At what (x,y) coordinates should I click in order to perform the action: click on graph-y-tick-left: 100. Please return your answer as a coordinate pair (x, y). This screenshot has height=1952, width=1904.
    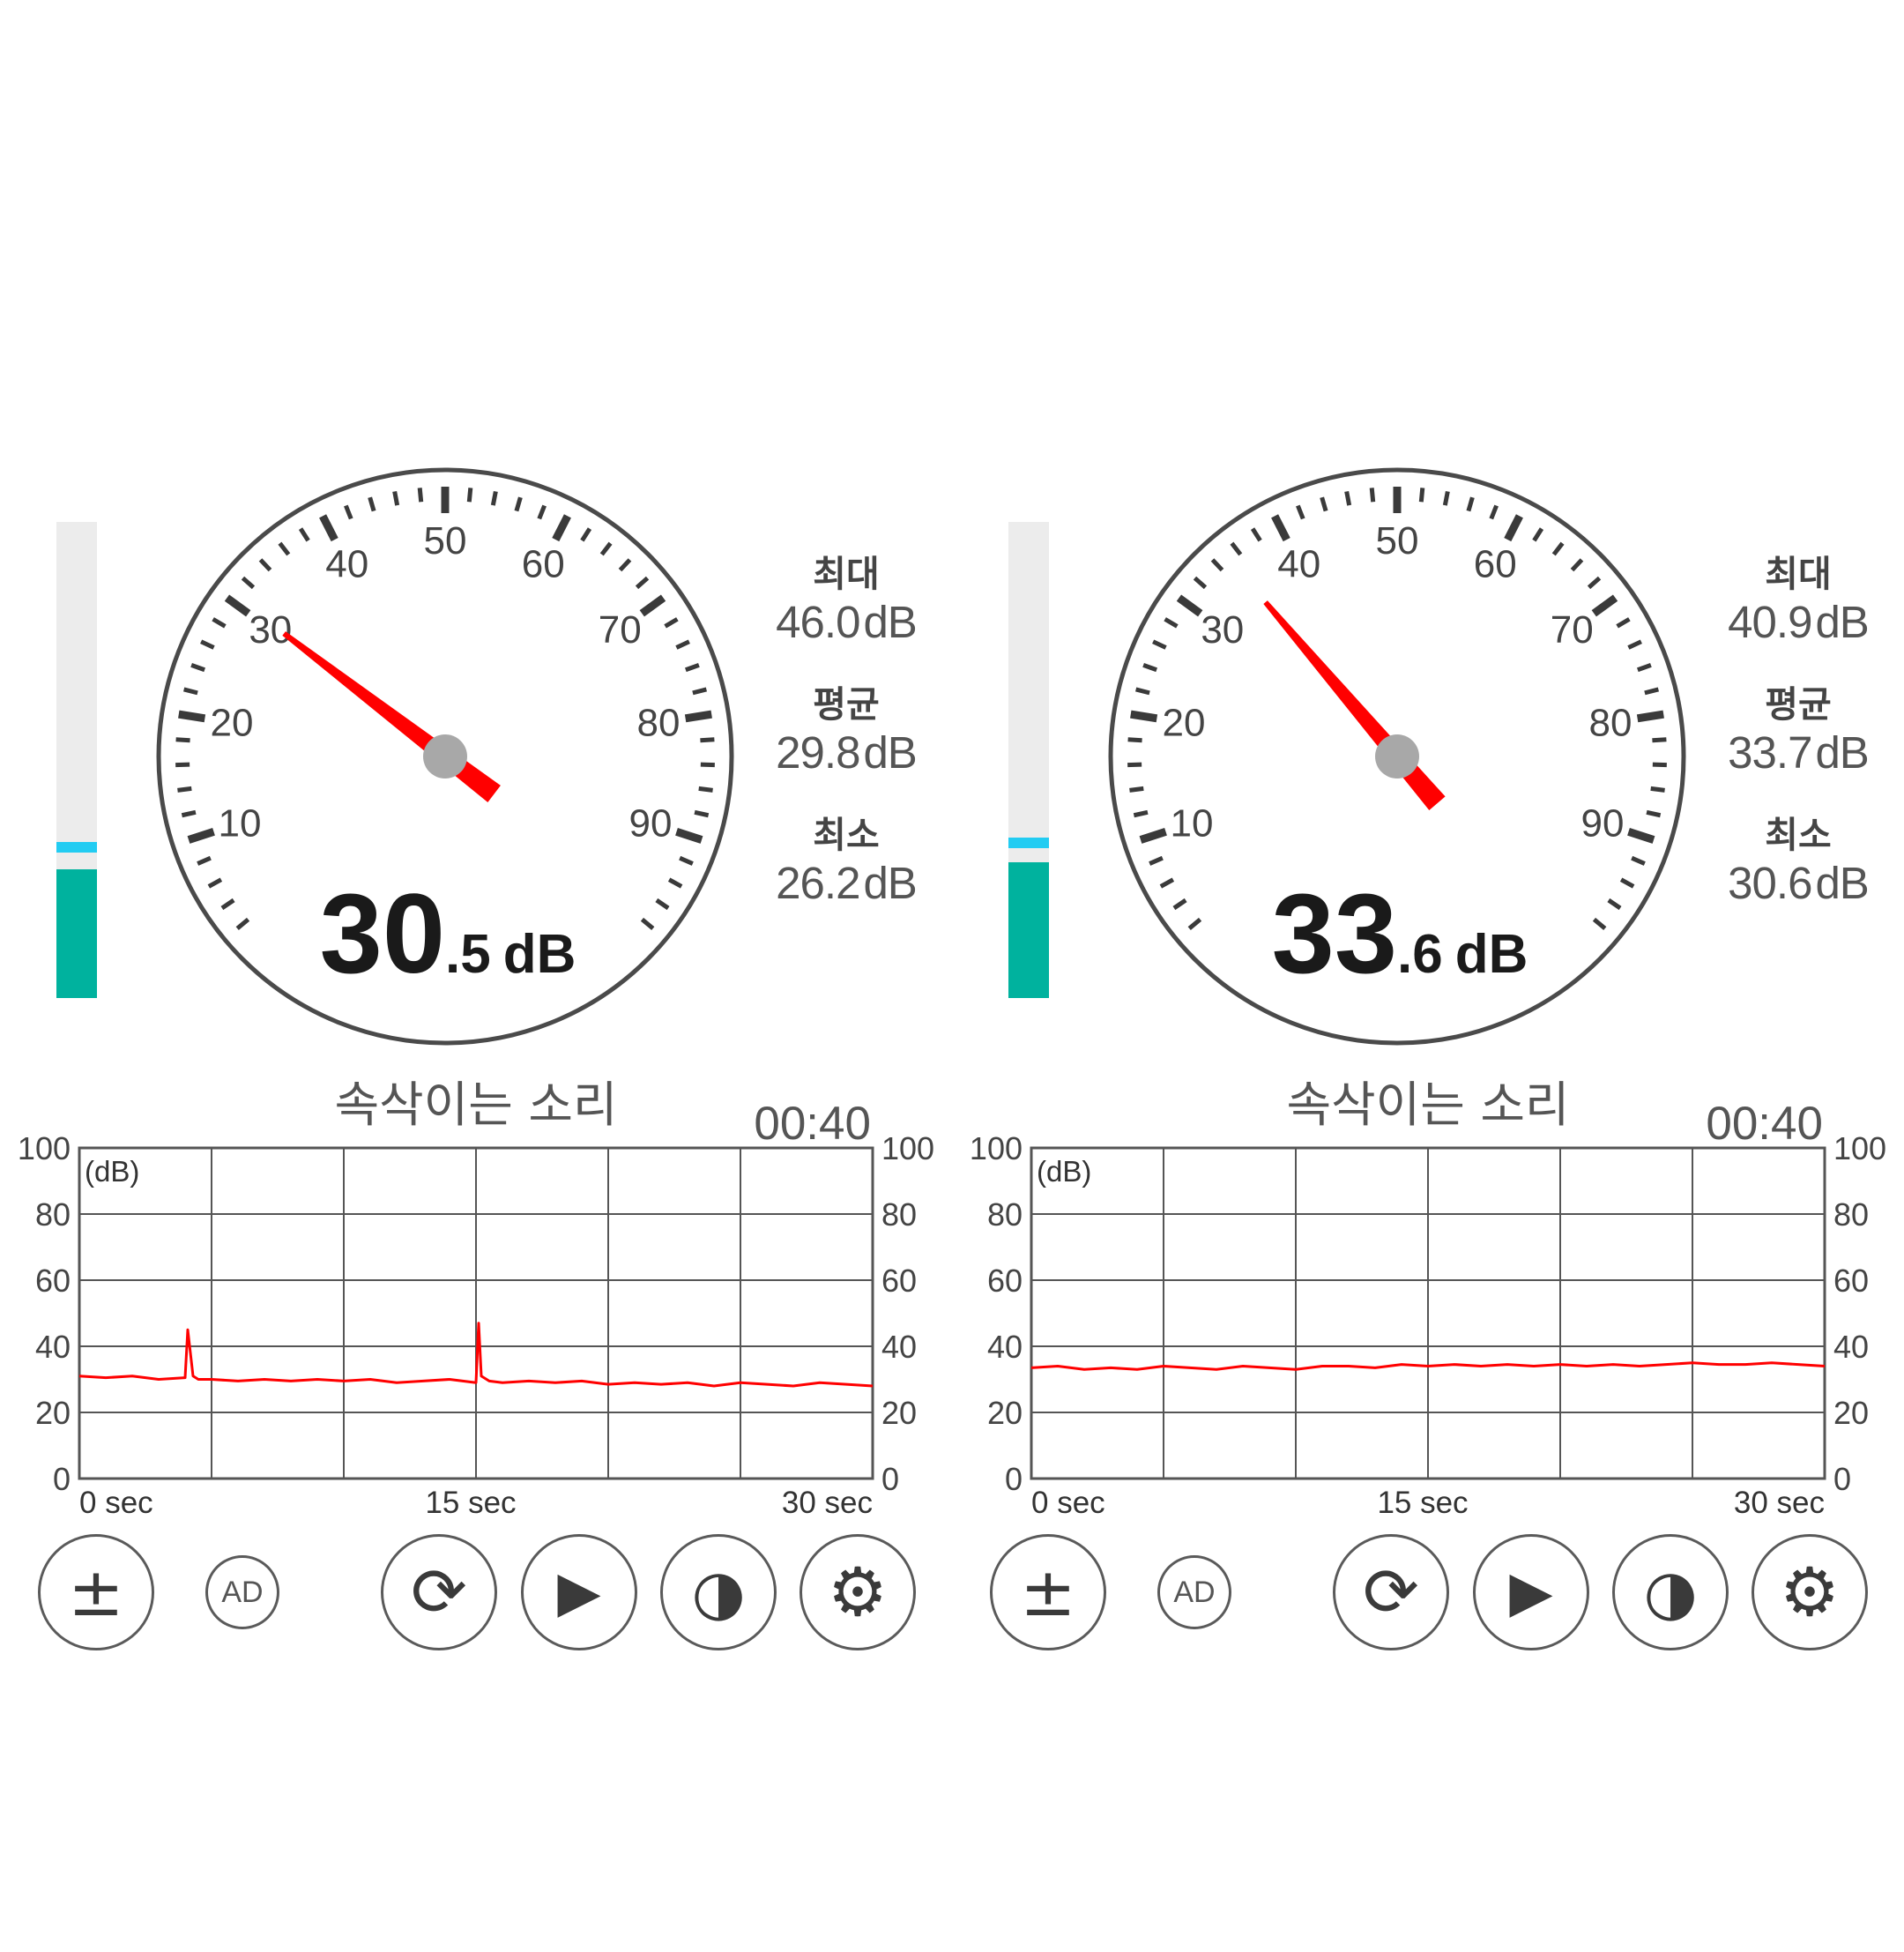
    Looking at the image, I should click on (44, 1149).